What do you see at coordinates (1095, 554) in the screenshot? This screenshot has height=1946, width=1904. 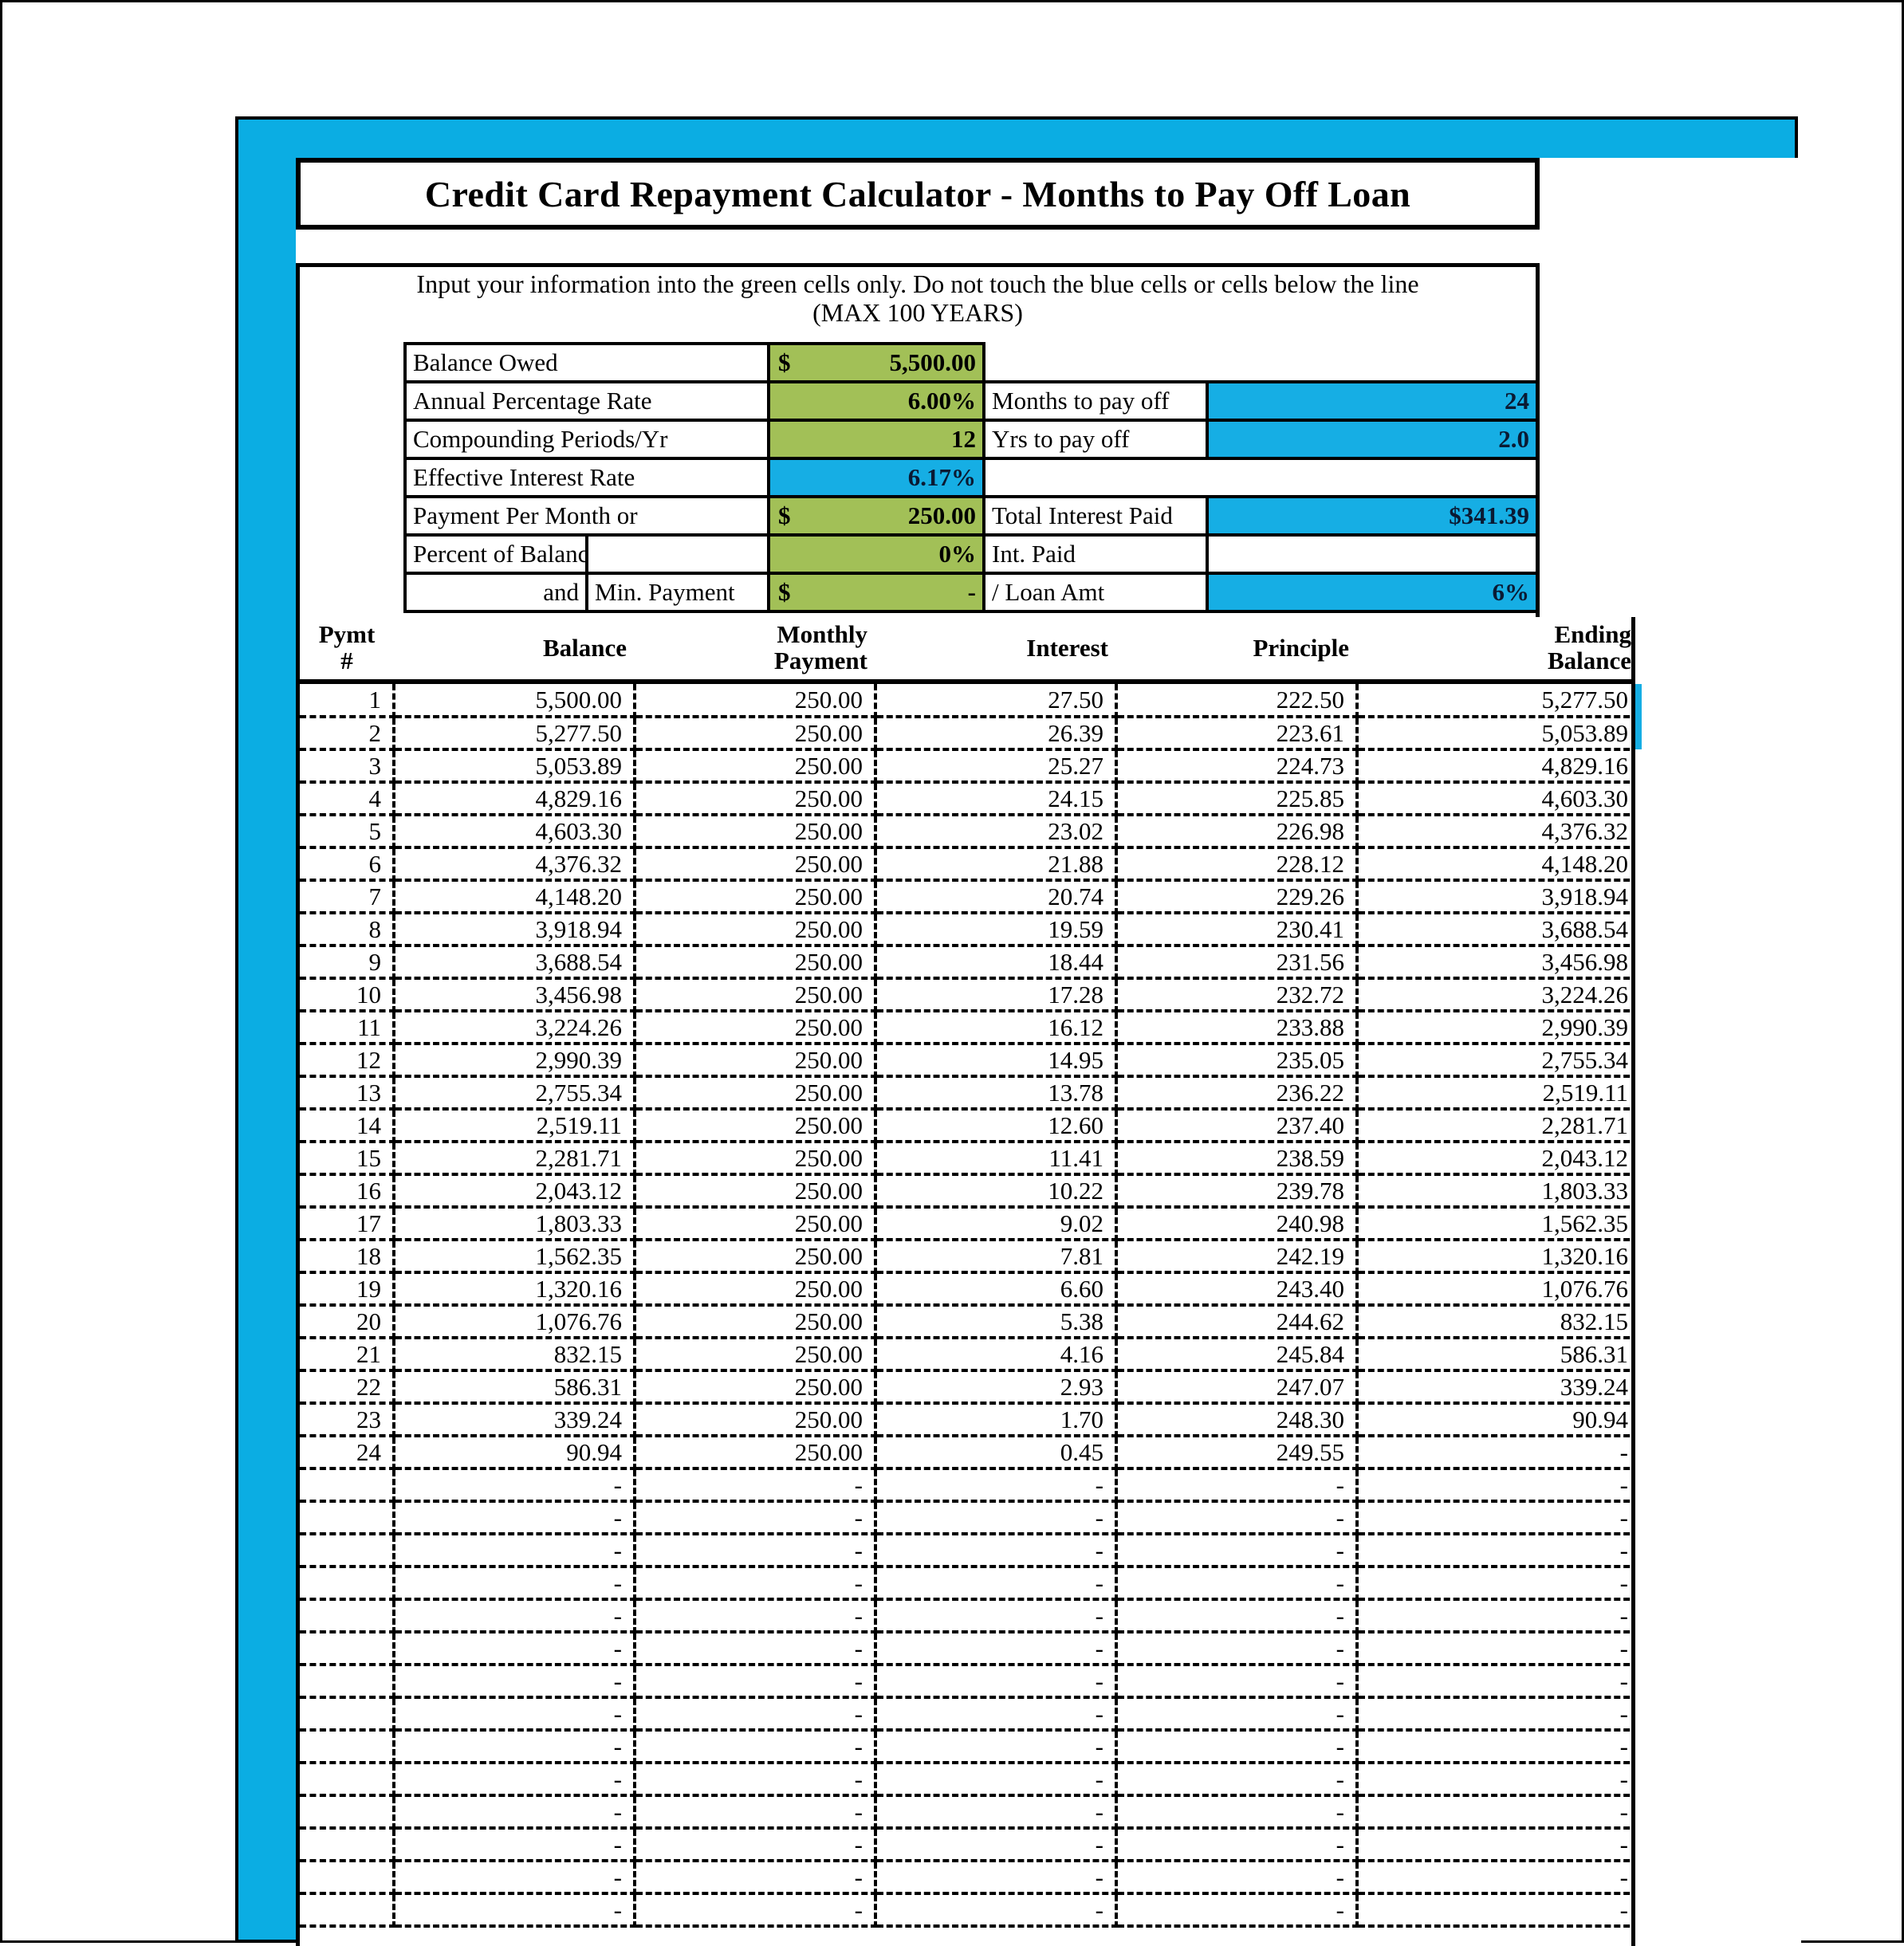 I see `int-paid-label-line-1: Int. Paid` at bounding box center [1095, 554].